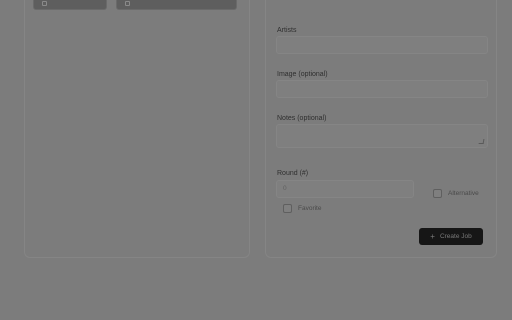  What do you see at coordinates (463, 193) in the screenshot?
I see `other-option-label: Alternative` at bounding box center [463, 193].